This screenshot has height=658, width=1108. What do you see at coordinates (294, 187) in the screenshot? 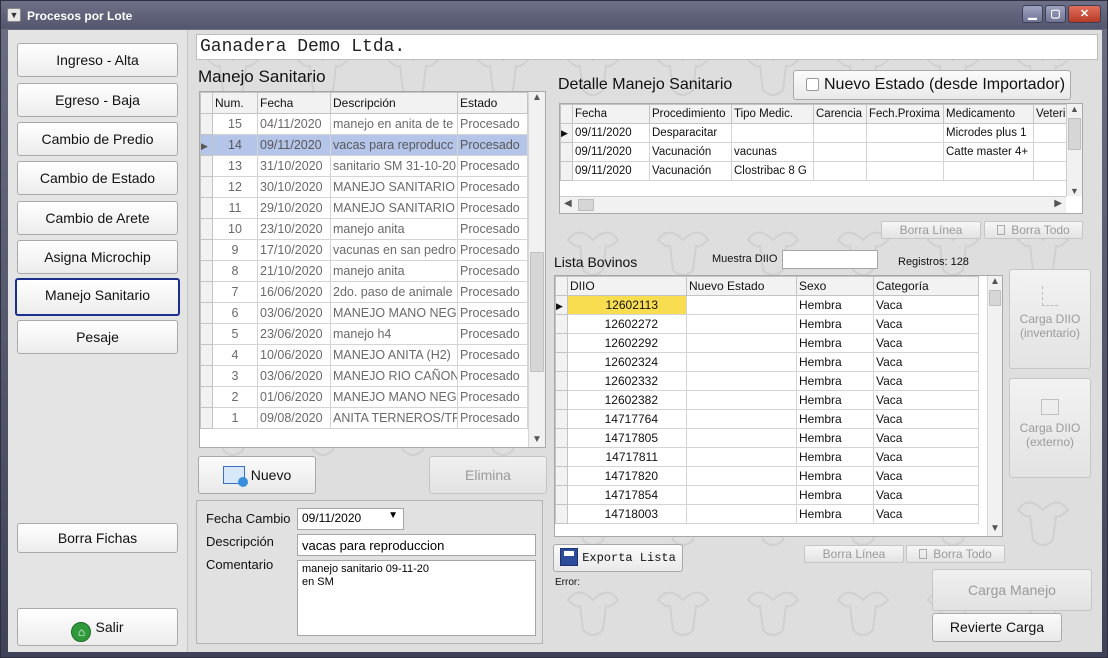
I see `cell: 30/10/2020` at bounding box center [294, 187].